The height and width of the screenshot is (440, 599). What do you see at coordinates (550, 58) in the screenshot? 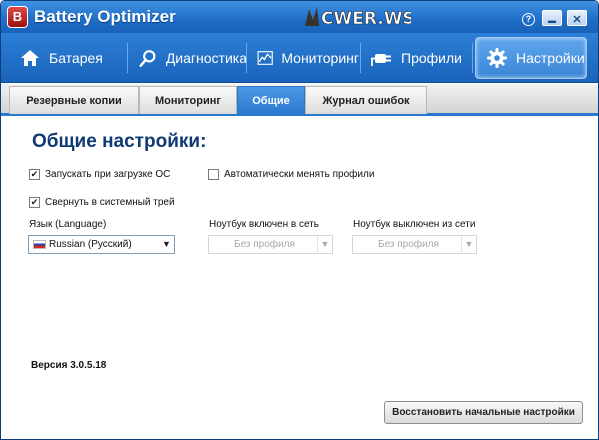
I see `nav-settings-label: Настройки` at bounding box center [550, 58].